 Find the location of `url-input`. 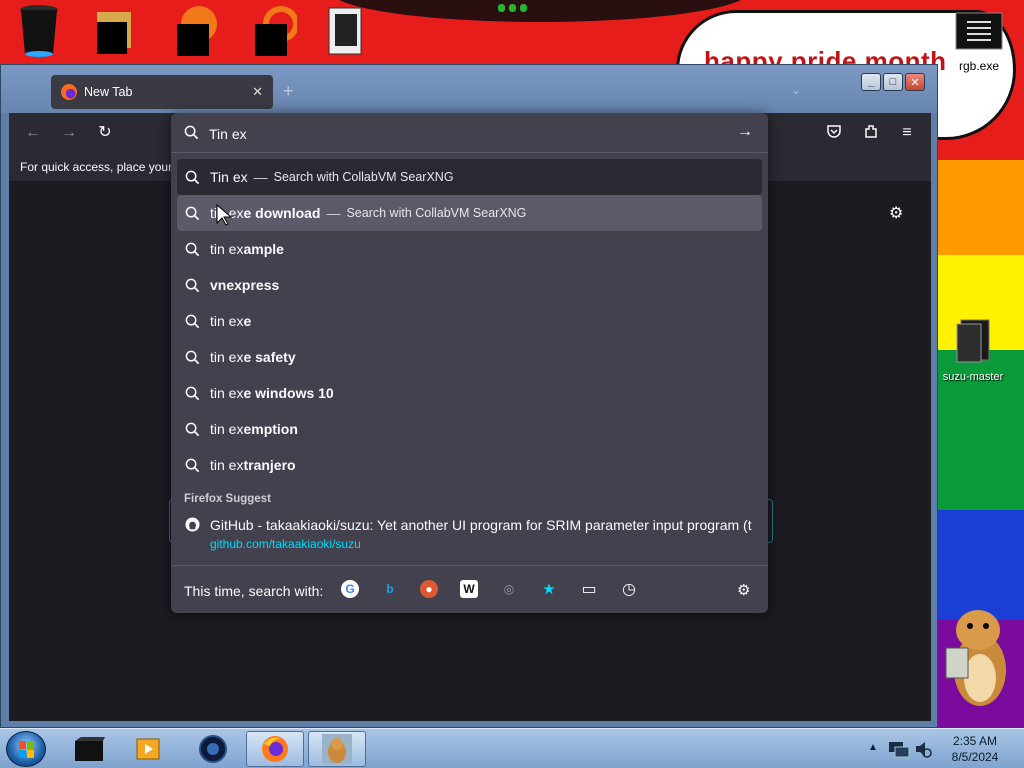

url-input is located at coordinates (469, 134).